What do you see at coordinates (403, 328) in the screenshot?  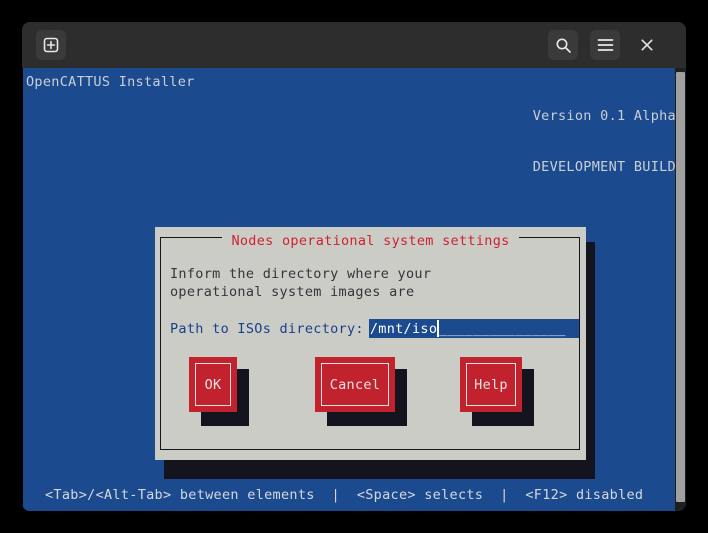 I see `iso-path-value: /mnt/iso` at bounding box center [403, 328].